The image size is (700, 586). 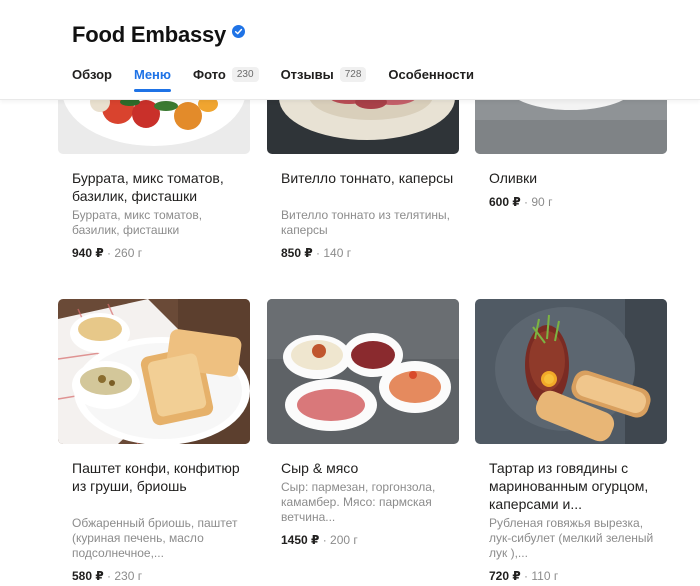 I want to click on tab-label: Отзывы, so click(x=307, y=74).